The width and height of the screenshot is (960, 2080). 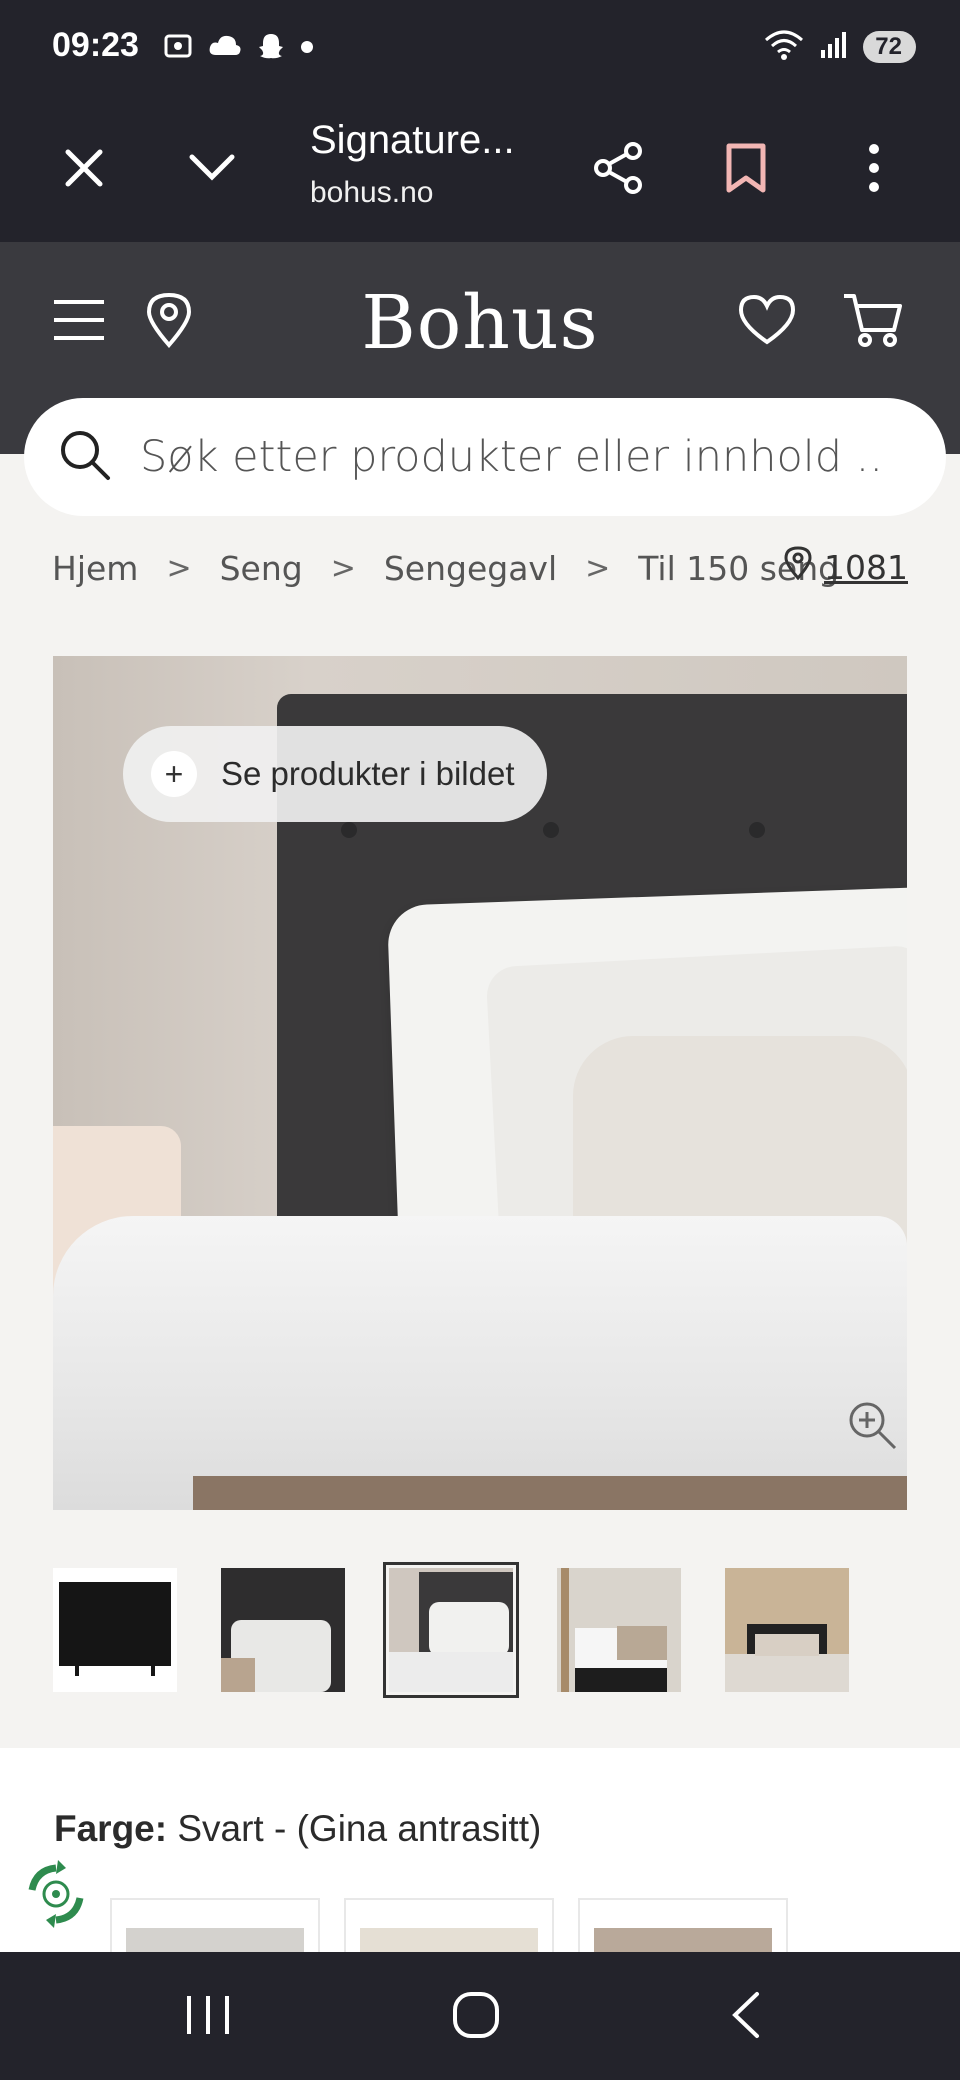 I want to click on close-tab-button, so click(x=84, y=170).